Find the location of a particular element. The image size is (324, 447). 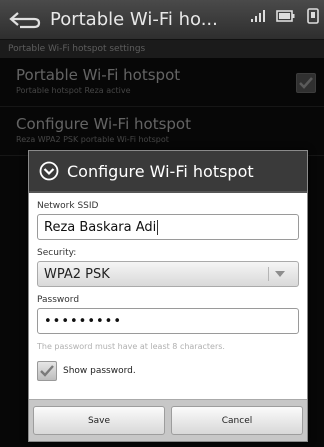

ssid-value: Reza Baskara Adi is located at coordinates (100, 227).